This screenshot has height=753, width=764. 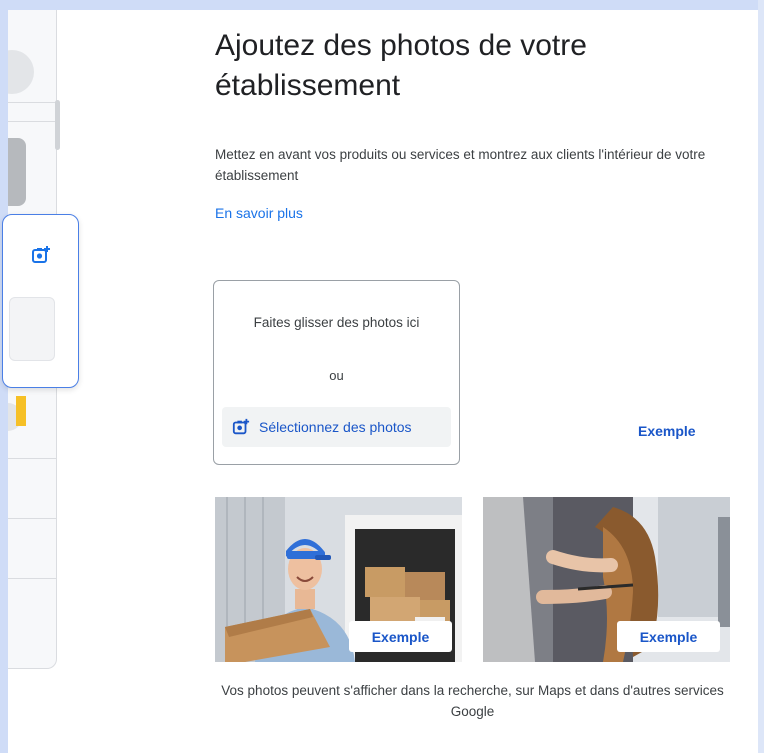 What do you see at coordinates (21, 72) in the screenshot?
I see `side-search-button: ⚲` at bounding box center [21, 72].